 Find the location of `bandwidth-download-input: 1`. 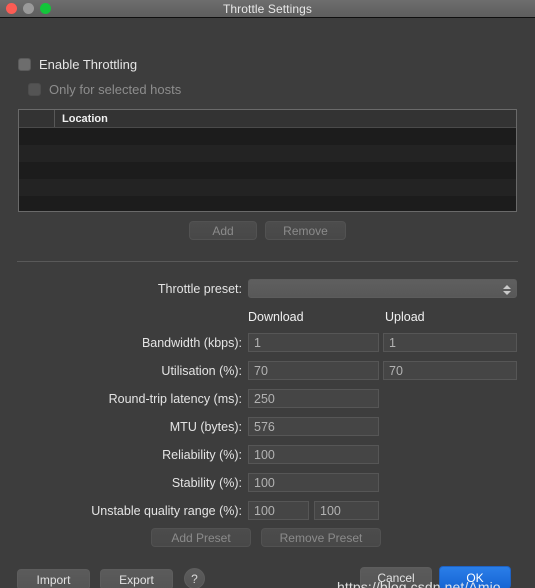

bandwidth-download-input: 1 is located at coordinates (313, 342).